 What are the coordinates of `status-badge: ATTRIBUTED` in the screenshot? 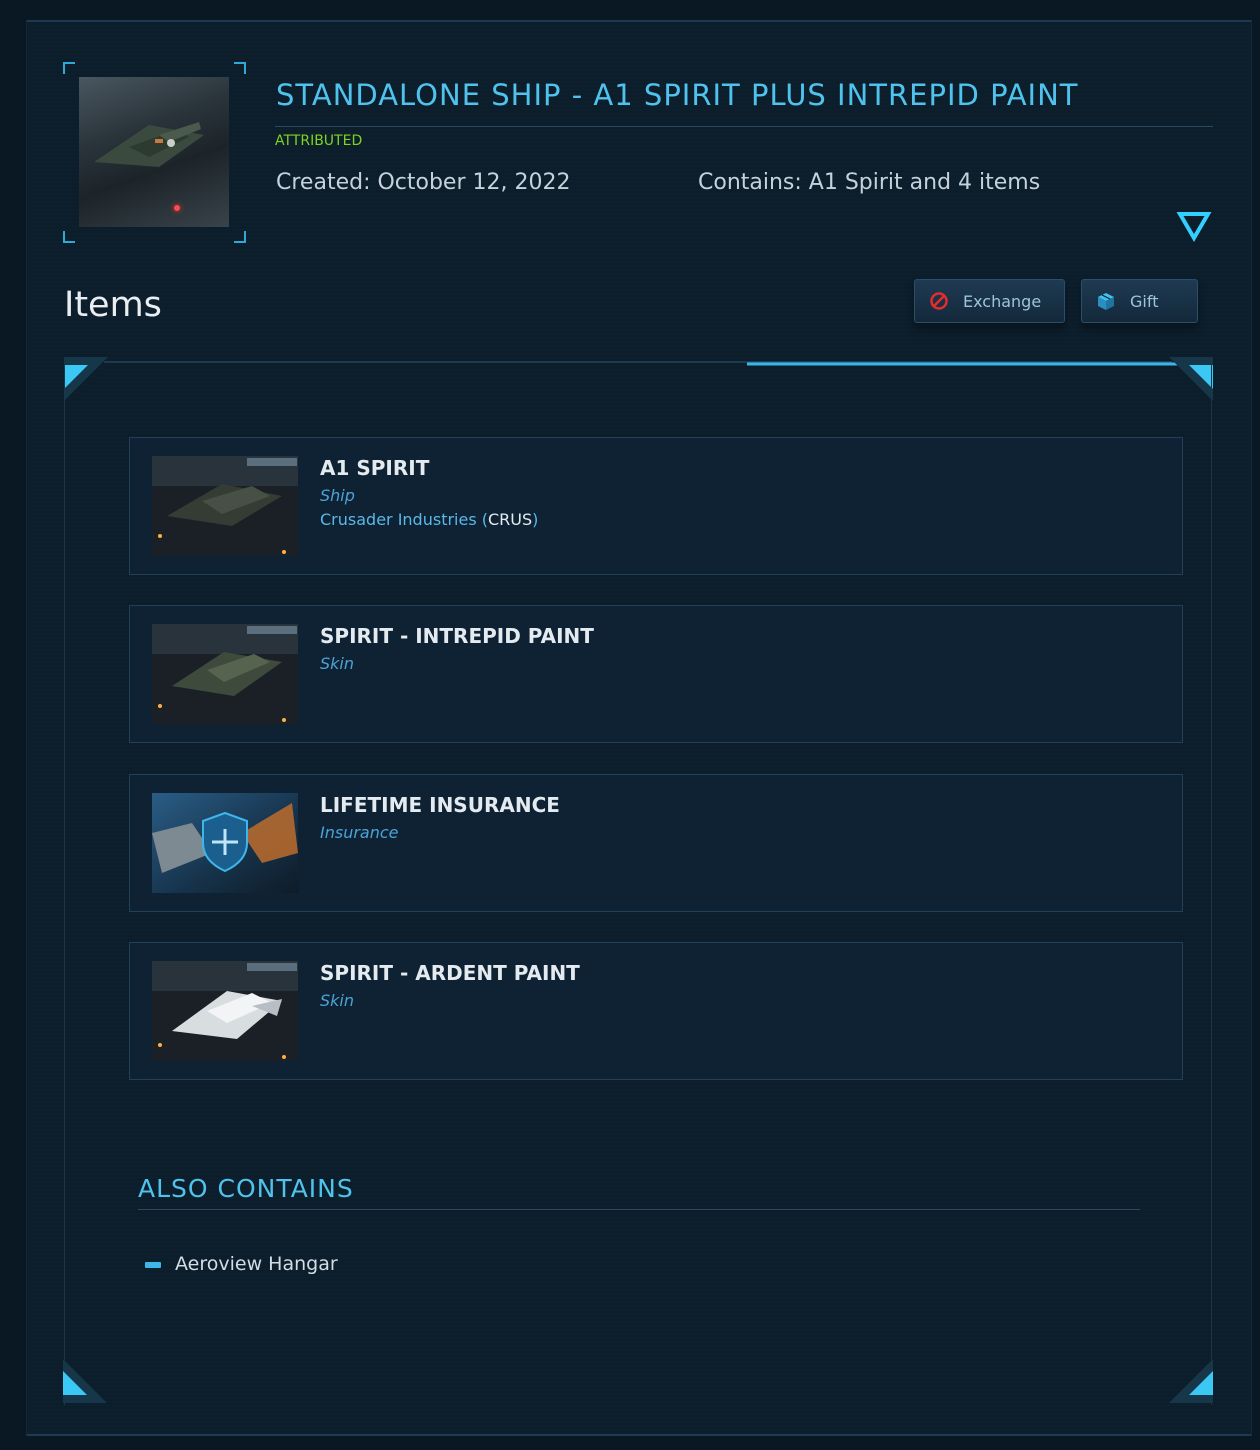 It's located at (319, 141).